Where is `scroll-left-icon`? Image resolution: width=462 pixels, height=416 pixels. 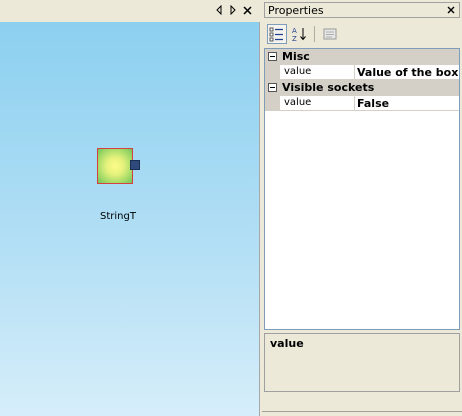
scroll-left-icon is located at coordinates (219, 10).